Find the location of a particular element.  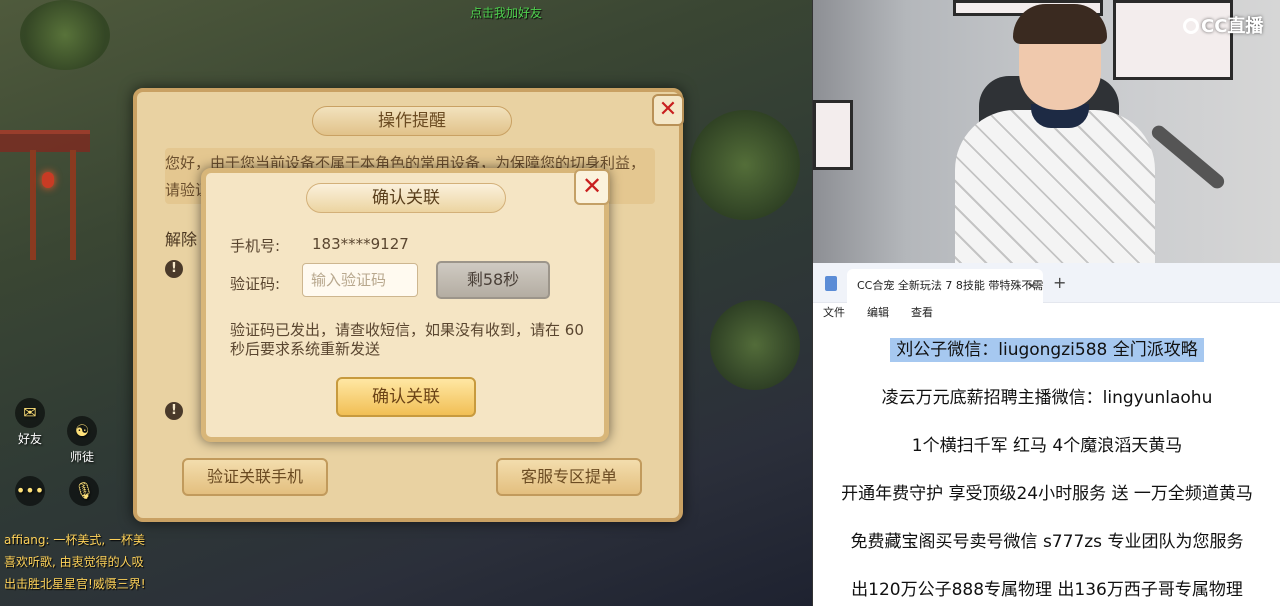

text-line: 刘公子微信：liugongzi588 全门派攻略 is located at coordinates (1046, 348).